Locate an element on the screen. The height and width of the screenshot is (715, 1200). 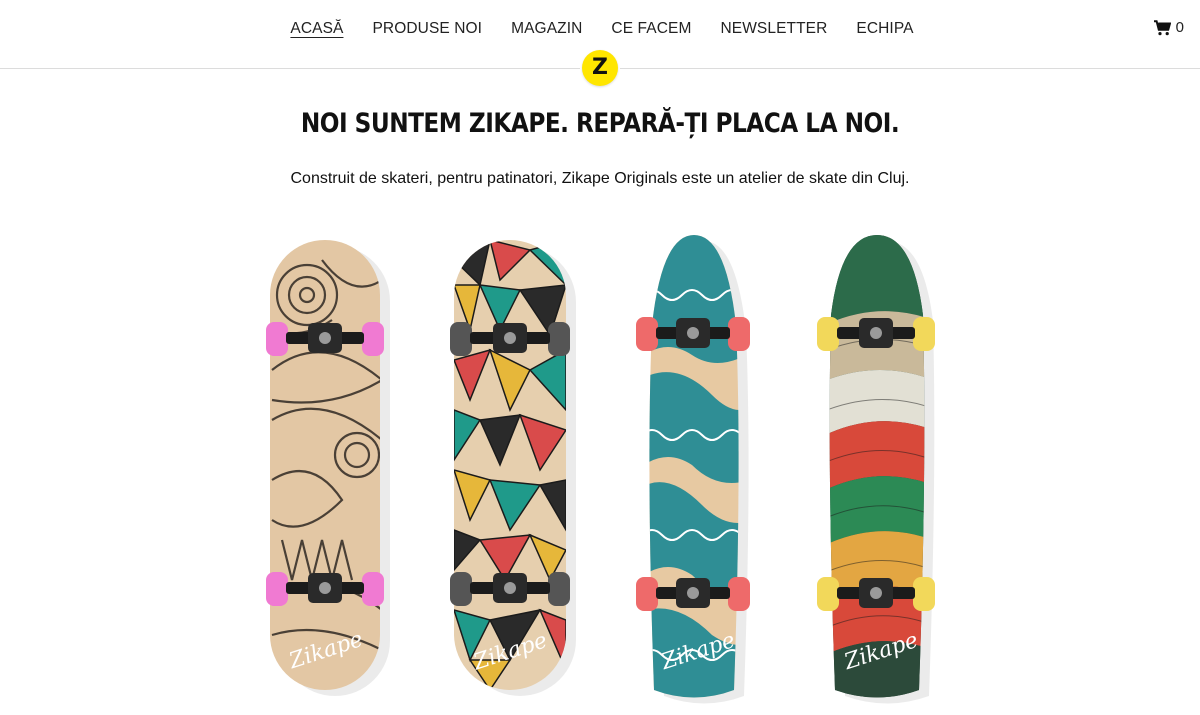
nav-item-ce-facem: CE FACEM is located at coordinates (651, 29).